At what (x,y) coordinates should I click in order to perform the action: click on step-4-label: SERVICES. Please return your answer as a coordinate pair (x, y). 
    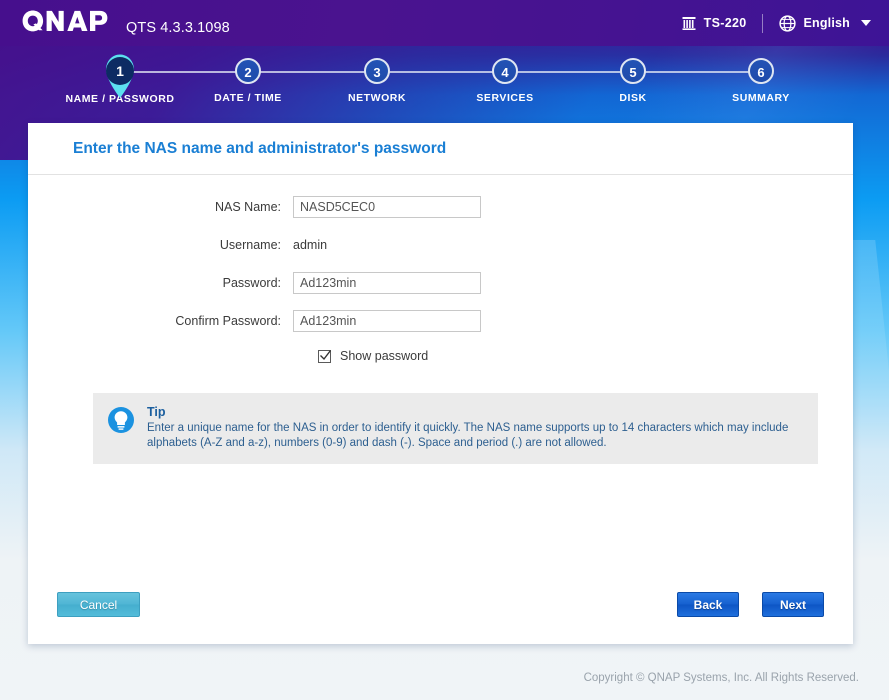
    Looking at the image, I should click on (505, 98).